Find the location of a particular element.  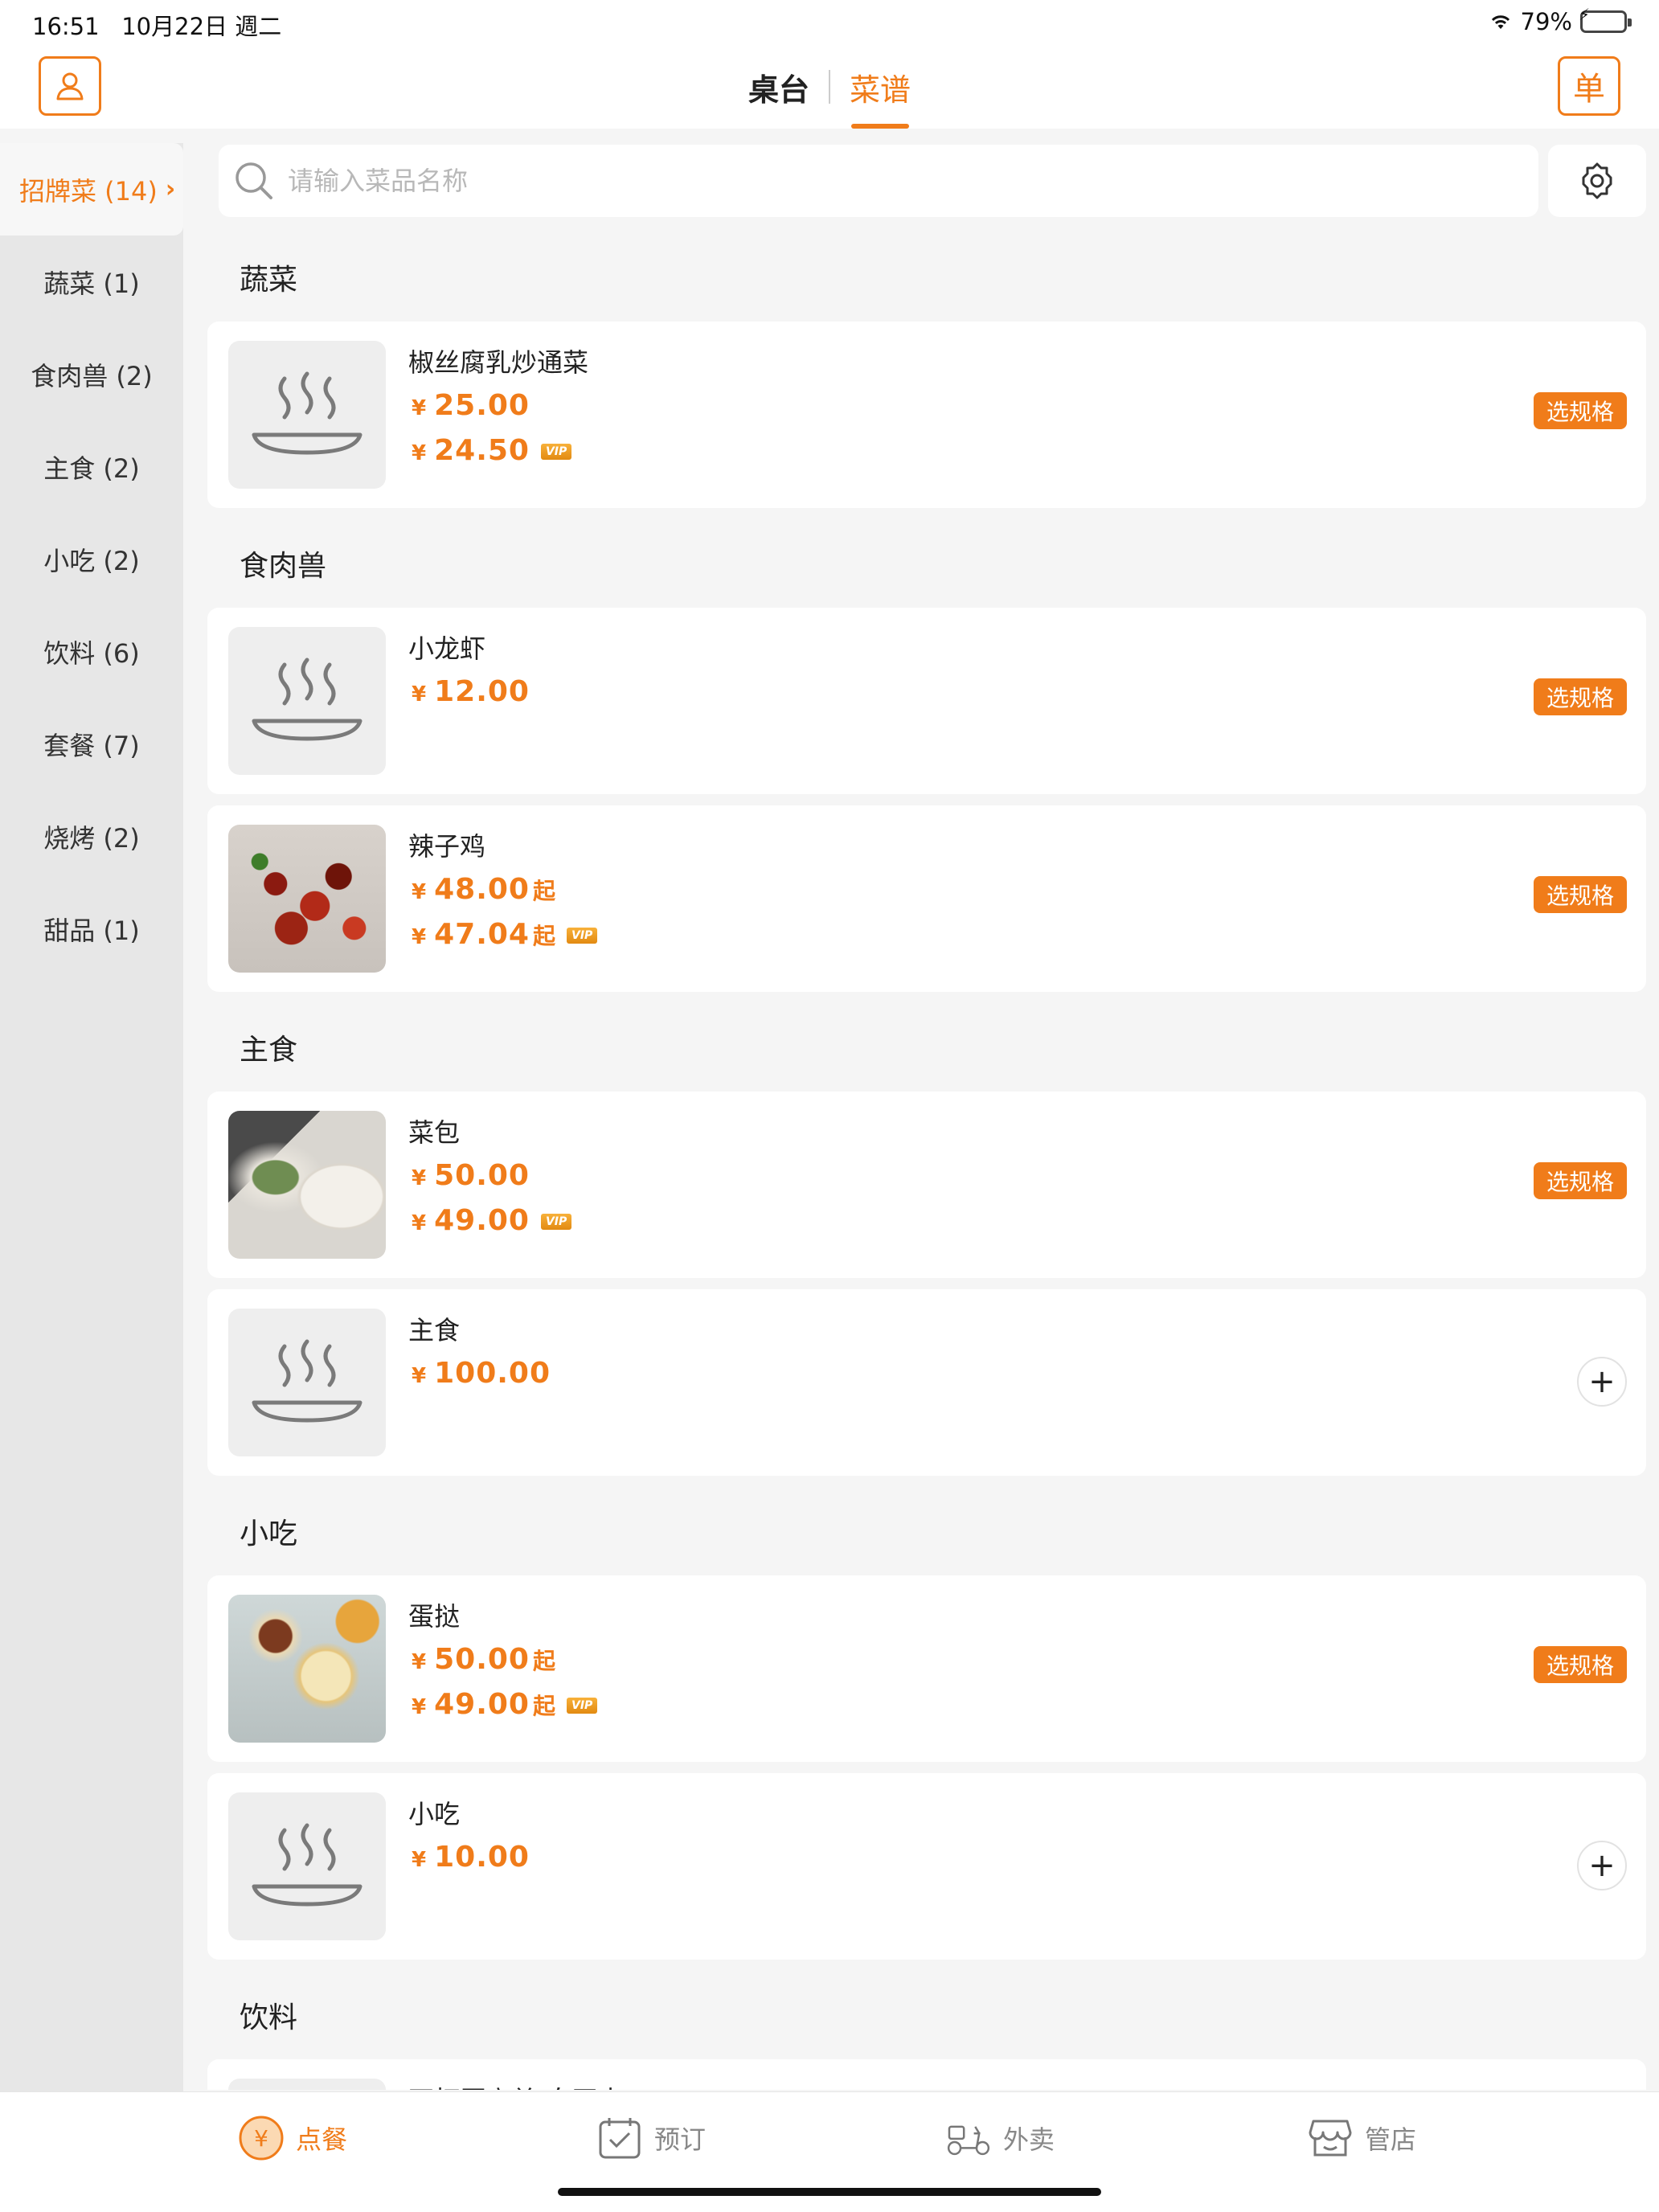

tab-menu: 菜谱 is located at coordinates (880, 87).